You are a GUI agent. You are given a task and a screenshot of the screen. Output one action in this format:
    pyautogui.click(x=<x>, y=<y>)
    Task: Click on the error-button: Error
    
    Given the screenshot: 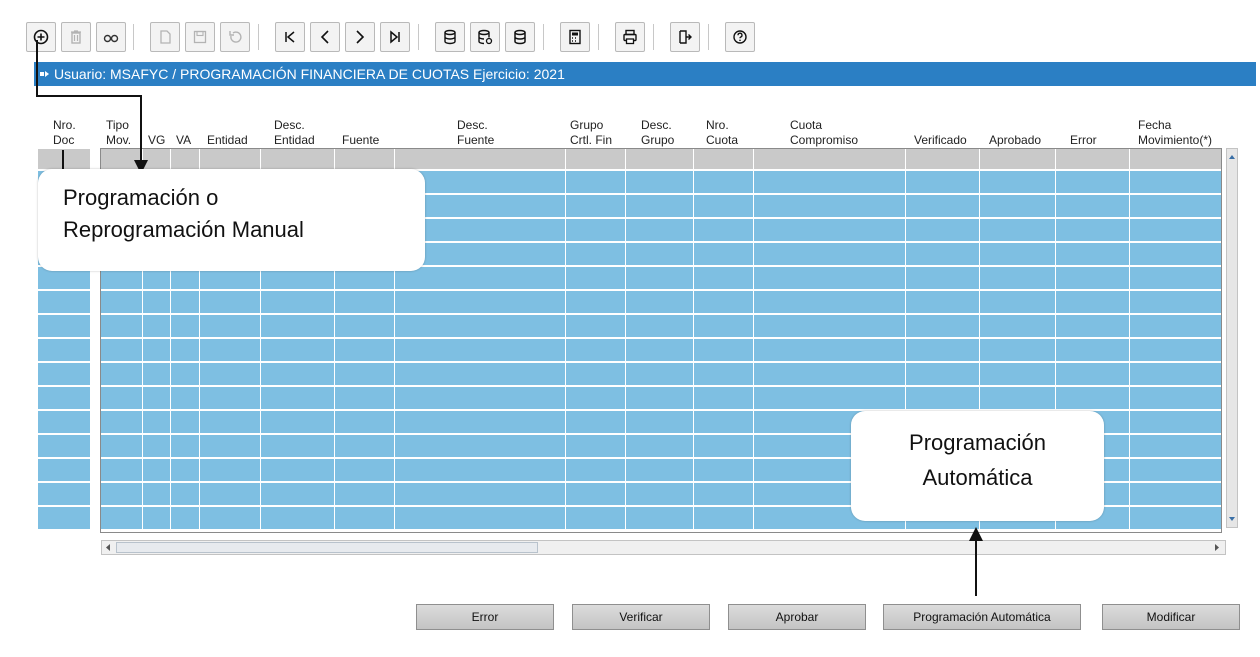 What is the action you would take?
    pyautogui.click(x=485, y=617)
    